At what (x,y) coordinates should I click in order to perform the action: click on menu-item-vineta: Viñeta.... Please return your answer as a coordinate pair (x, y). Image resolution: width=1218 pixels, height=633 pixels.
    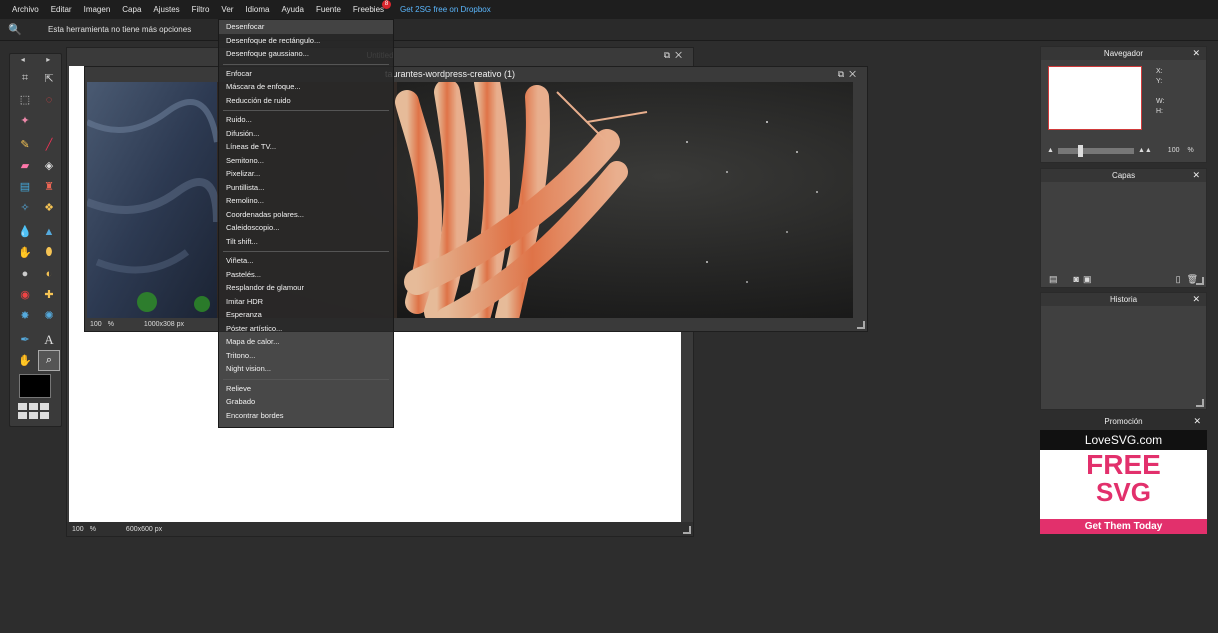
    Looking at the image, I should click on (306, 261).